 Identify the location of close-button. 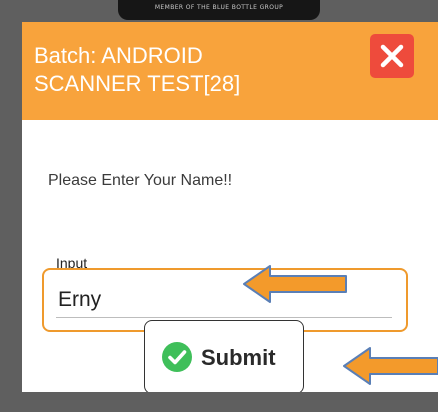
(392, 56).